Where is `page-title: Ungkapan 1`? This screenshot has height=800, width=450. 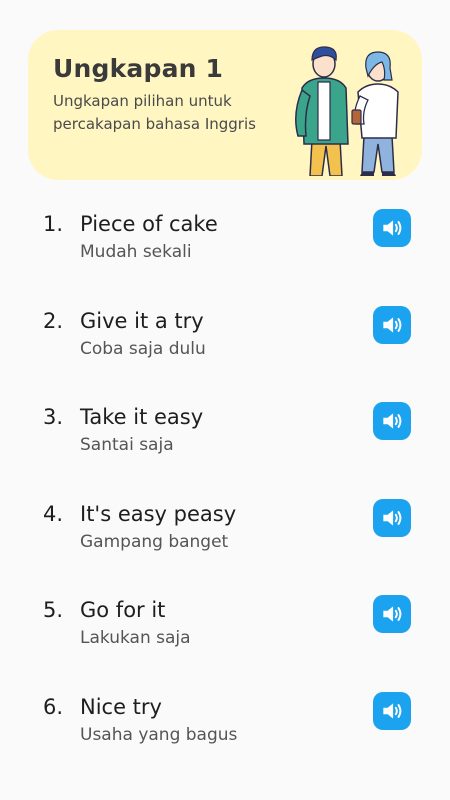 page-title: Ungkapan 1 is located at coordinates (138, 68).